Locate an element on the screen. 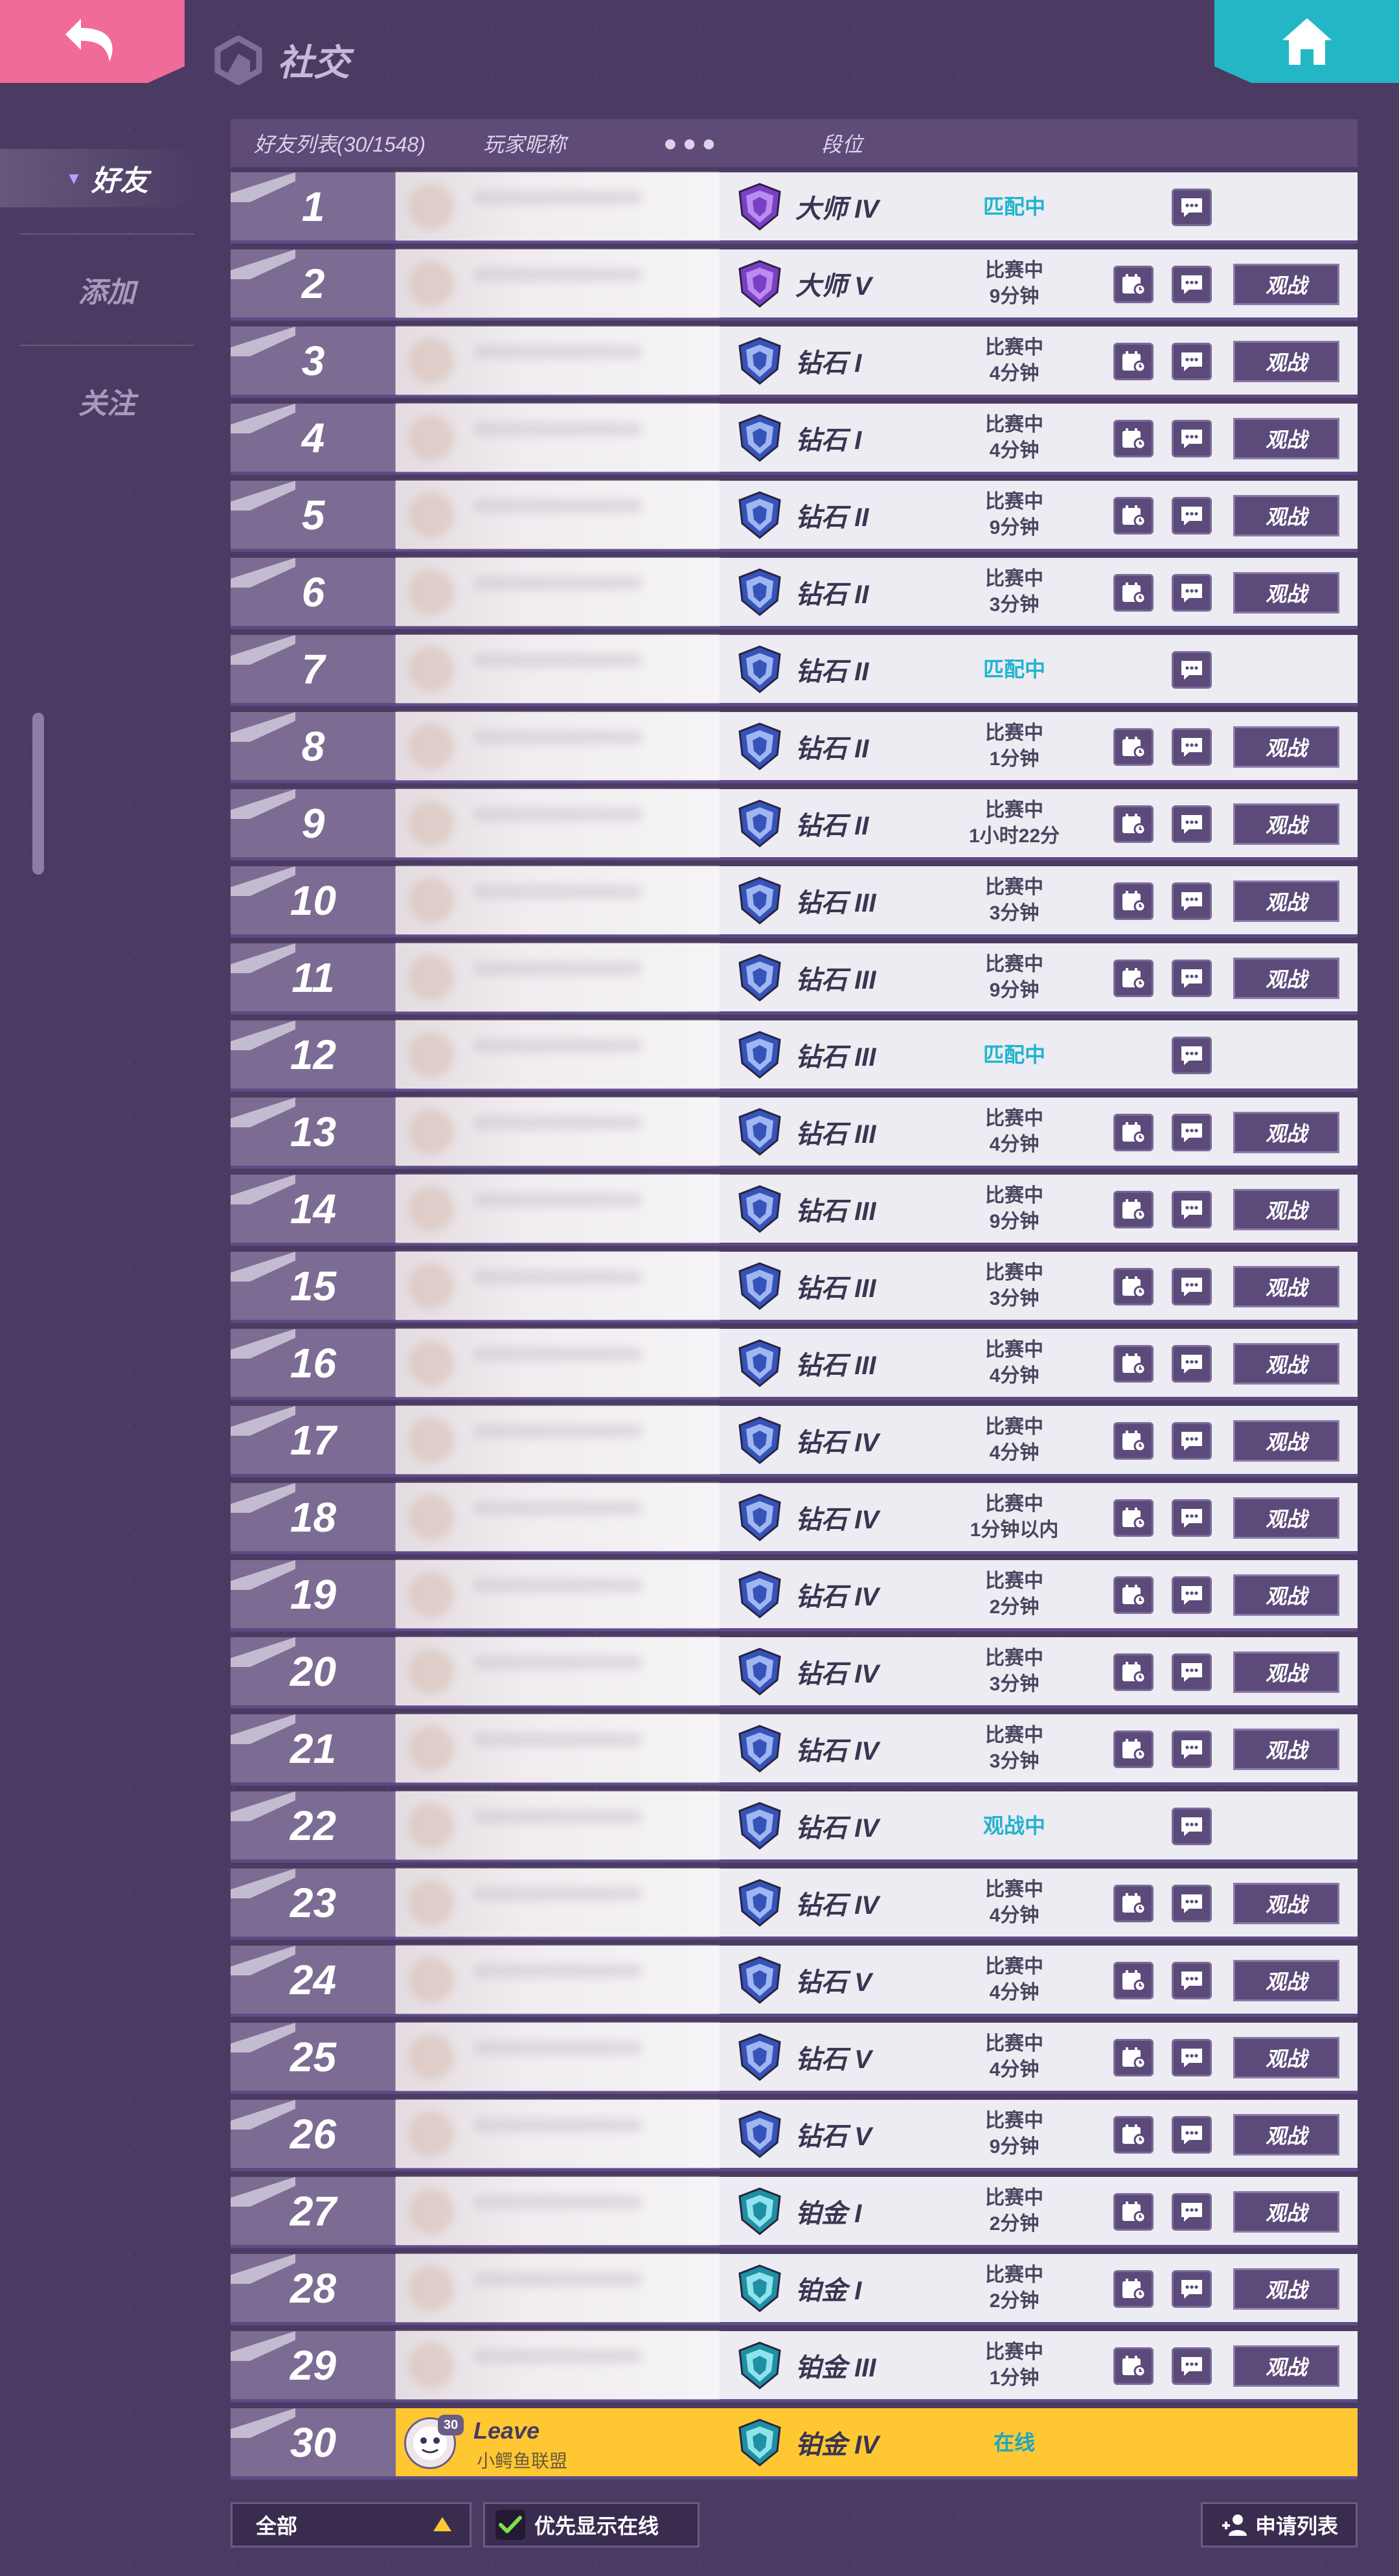 The width and height of the screenshot is (1399, 2576). friend-row: 14 钻石 III 比赛中 9分钟 观战 is located at coordinates (794, 1210).